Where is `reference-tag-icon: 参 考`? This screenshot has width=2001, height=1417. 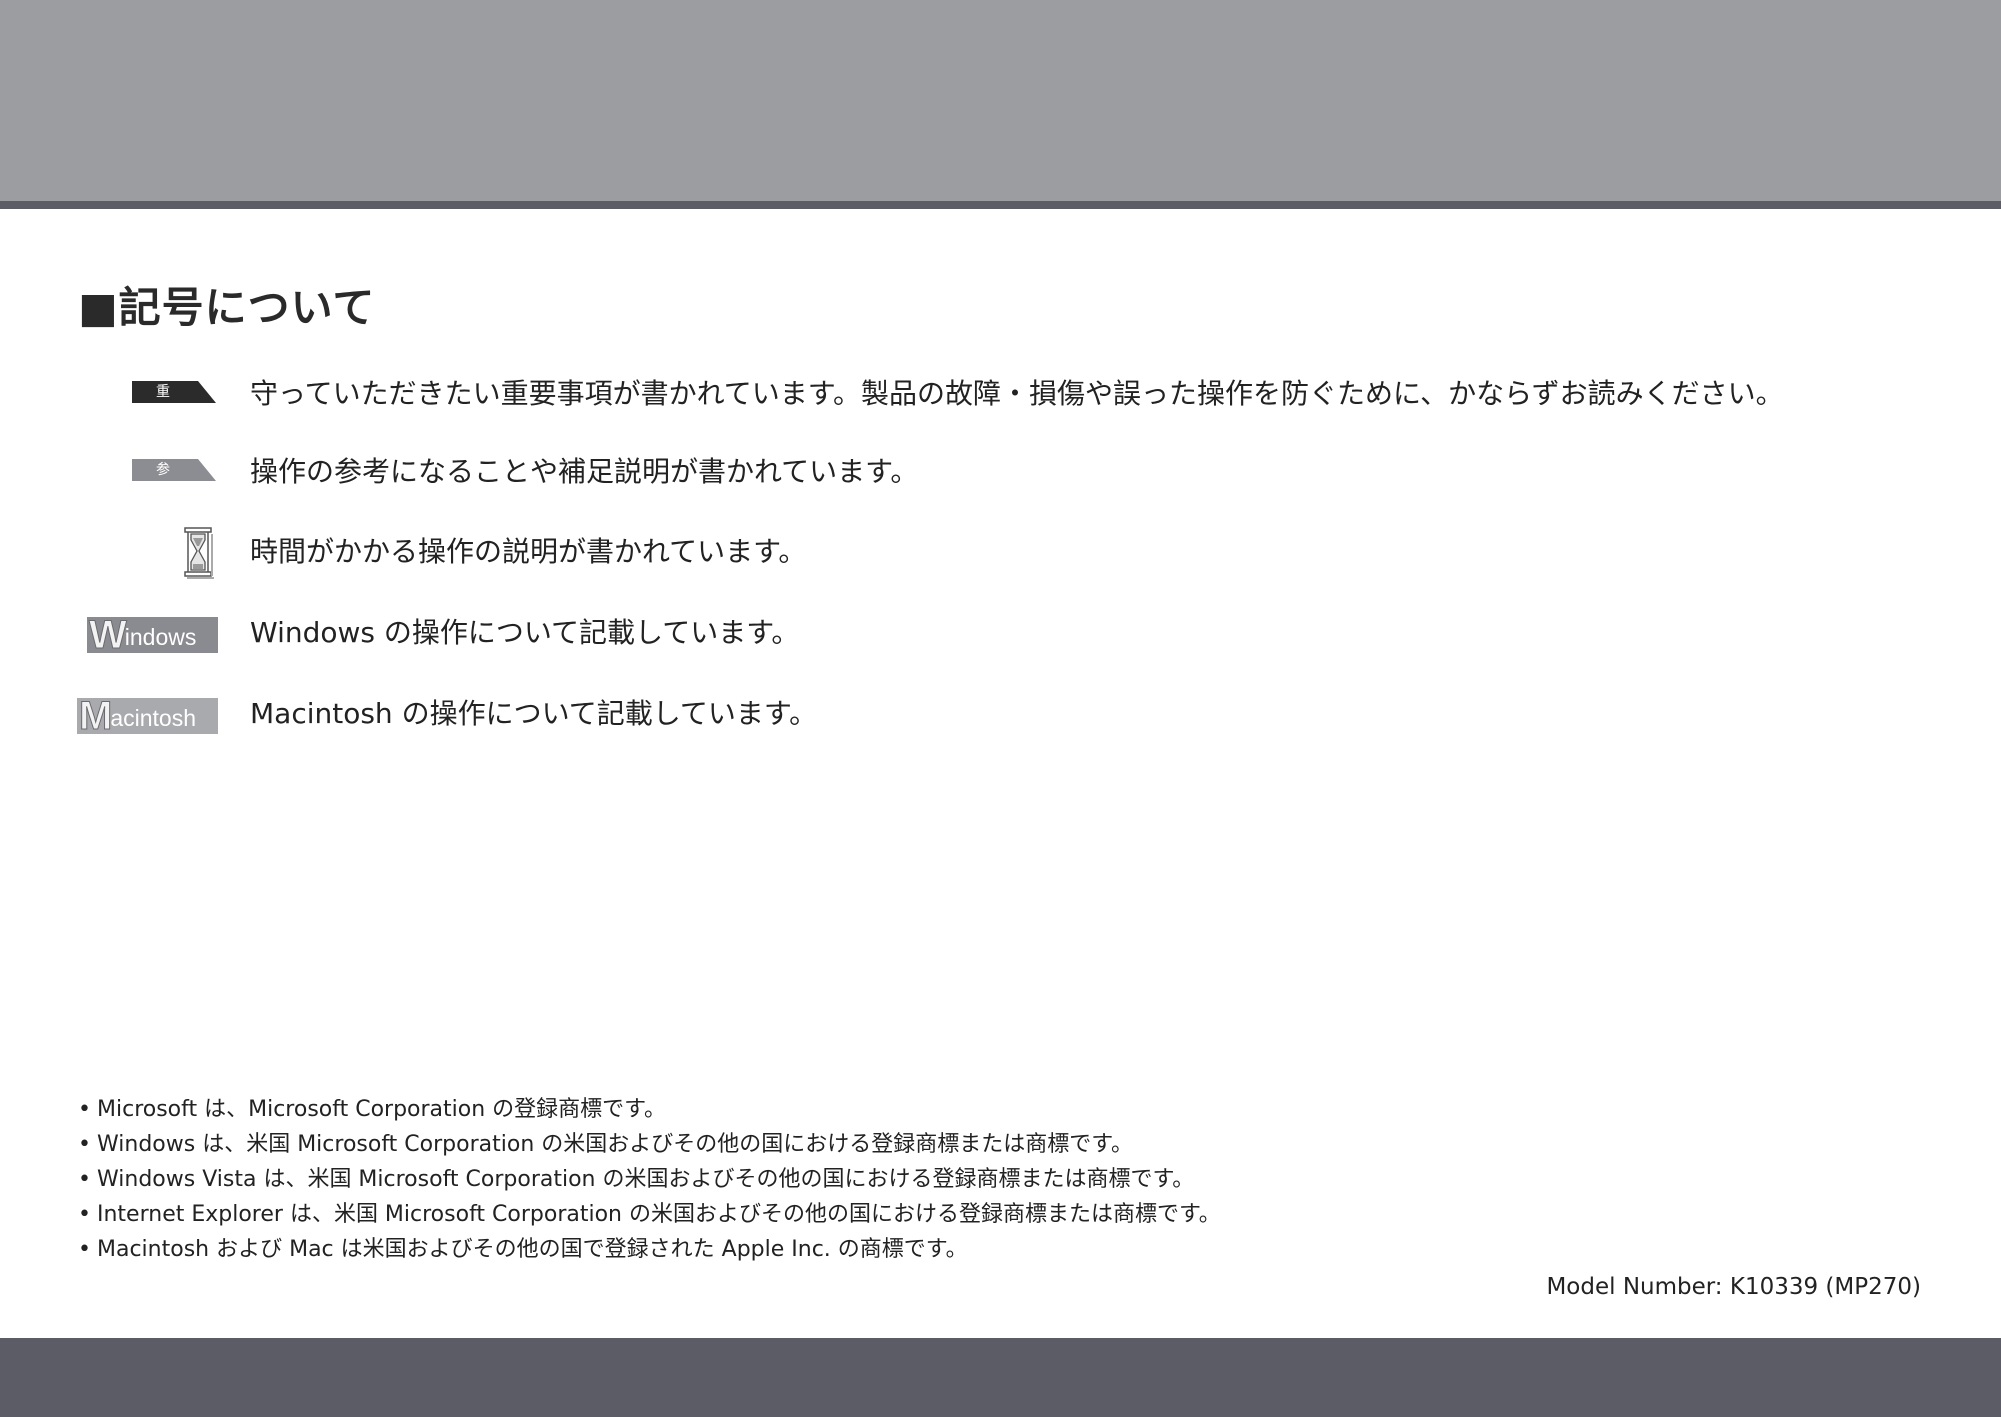
reference-tag-icon: 参 考 is located at coordinates (148, 472).